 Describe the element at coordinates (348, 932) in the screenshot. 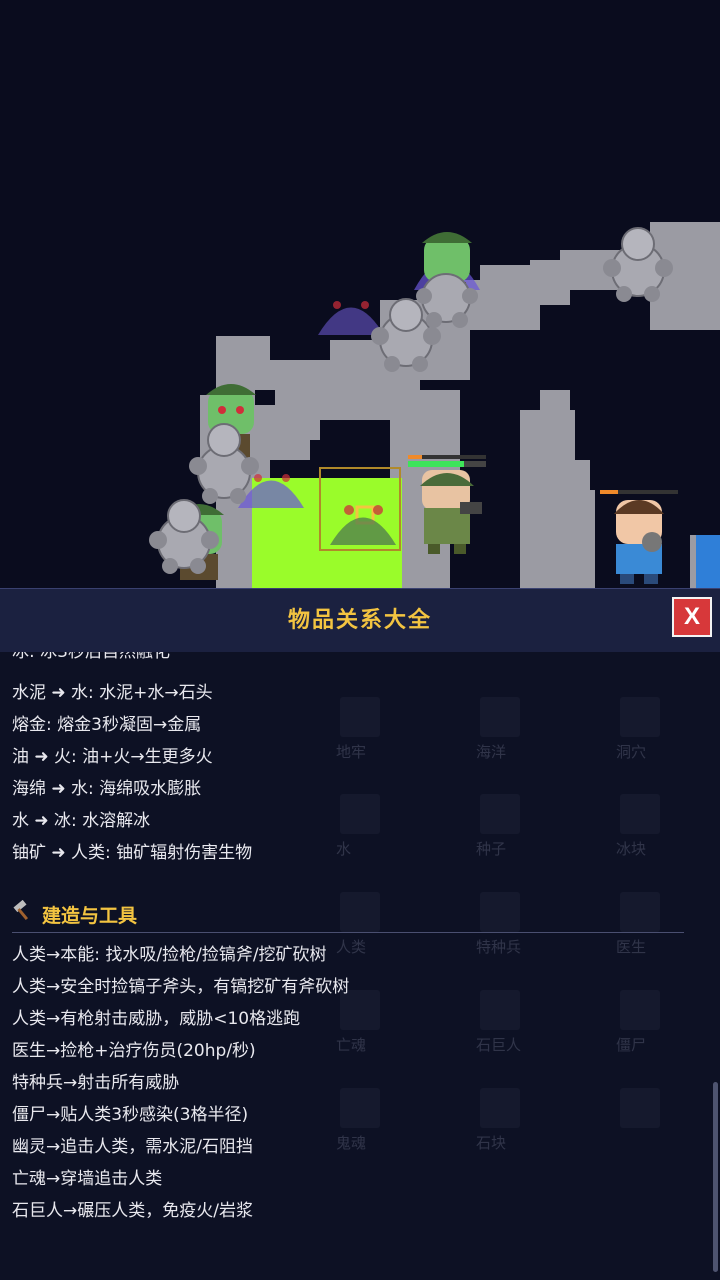

I see `section-divider` at that location.